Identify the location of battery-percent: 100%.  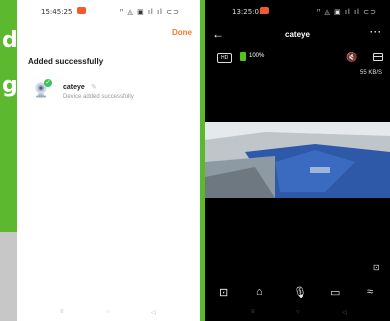
(257, 56).